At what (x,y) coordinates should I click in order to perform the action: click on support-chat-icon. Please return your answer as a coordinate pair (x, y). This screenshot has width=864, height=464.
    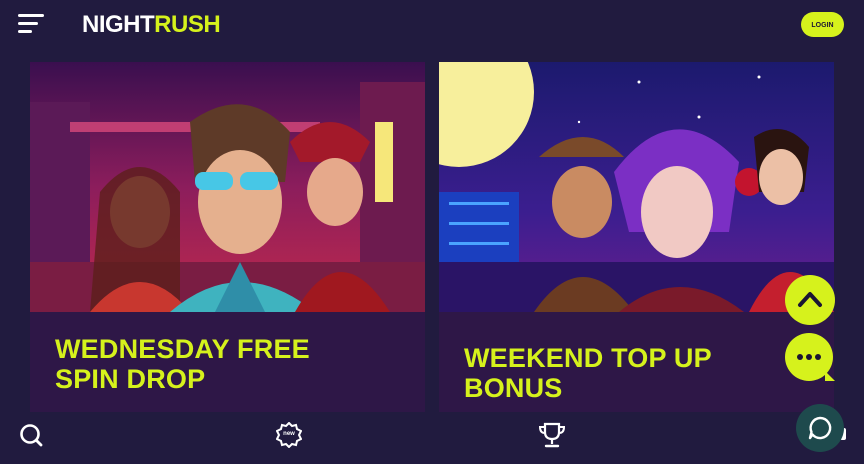
    Looking at the image, I should click on (820, 428).